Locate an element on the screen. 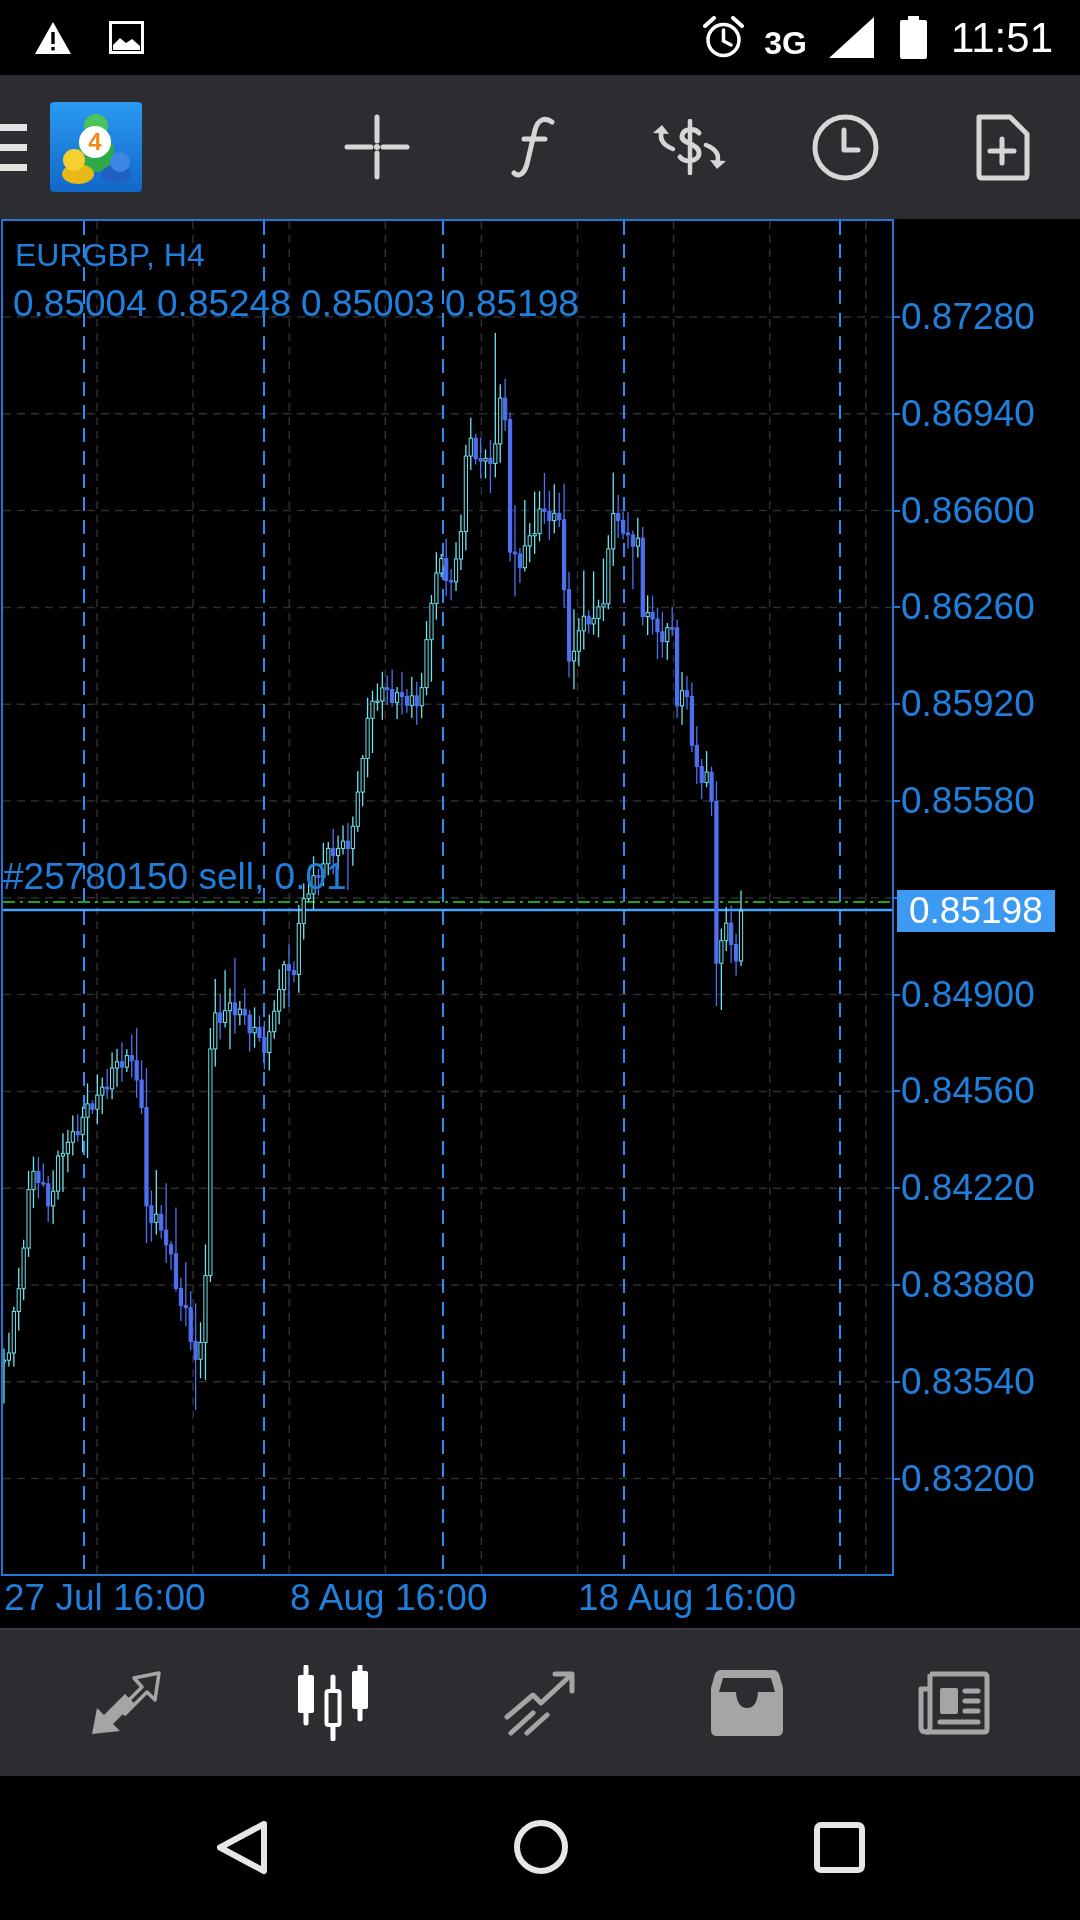 This screenshot has width=1080, height=1920. price-label: 0.86940 is located at coordinates (968, 413).